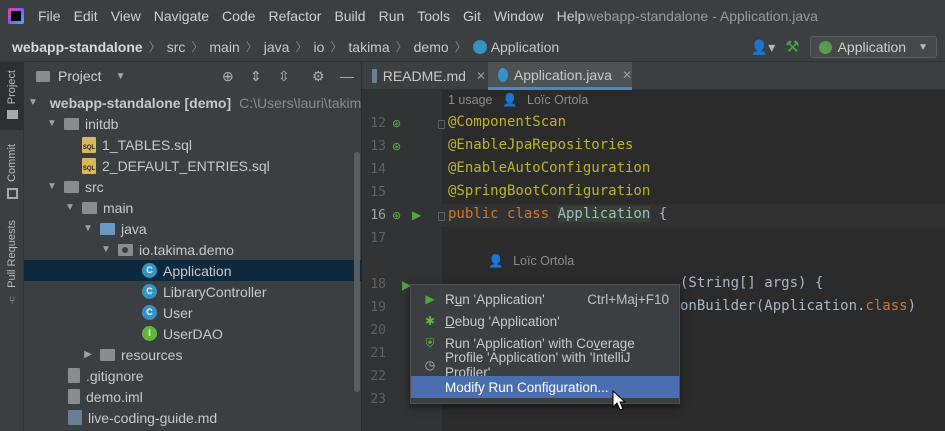  What do you see at coordinates (540, 145) in the screenshot?
I see `code-line-13: @EnableJpaRepositories` at bounding box center [540, 145].